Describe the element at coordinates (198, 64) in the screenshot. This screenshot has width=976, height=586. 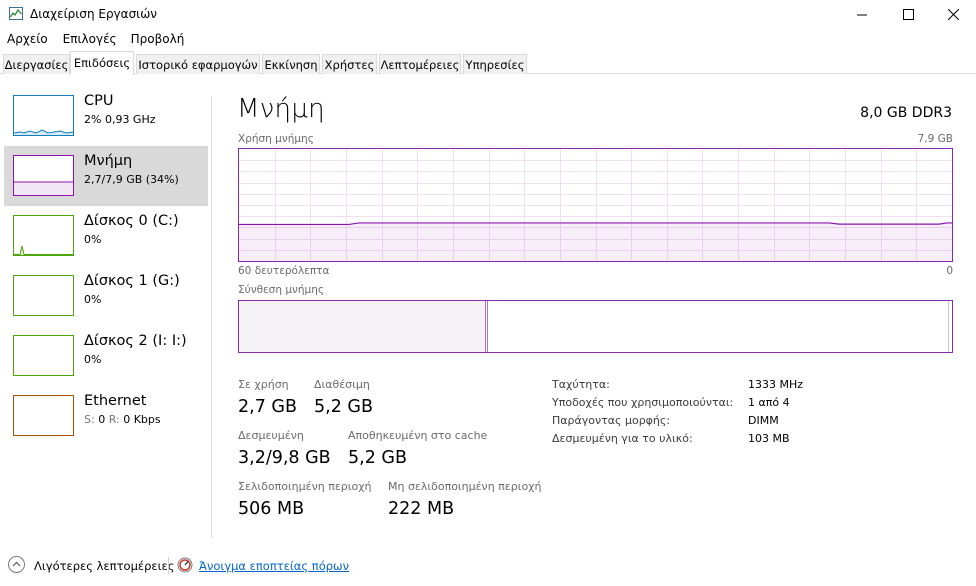
I see `tab-app-history: Ιστορικό εφαρμογών` at that location.